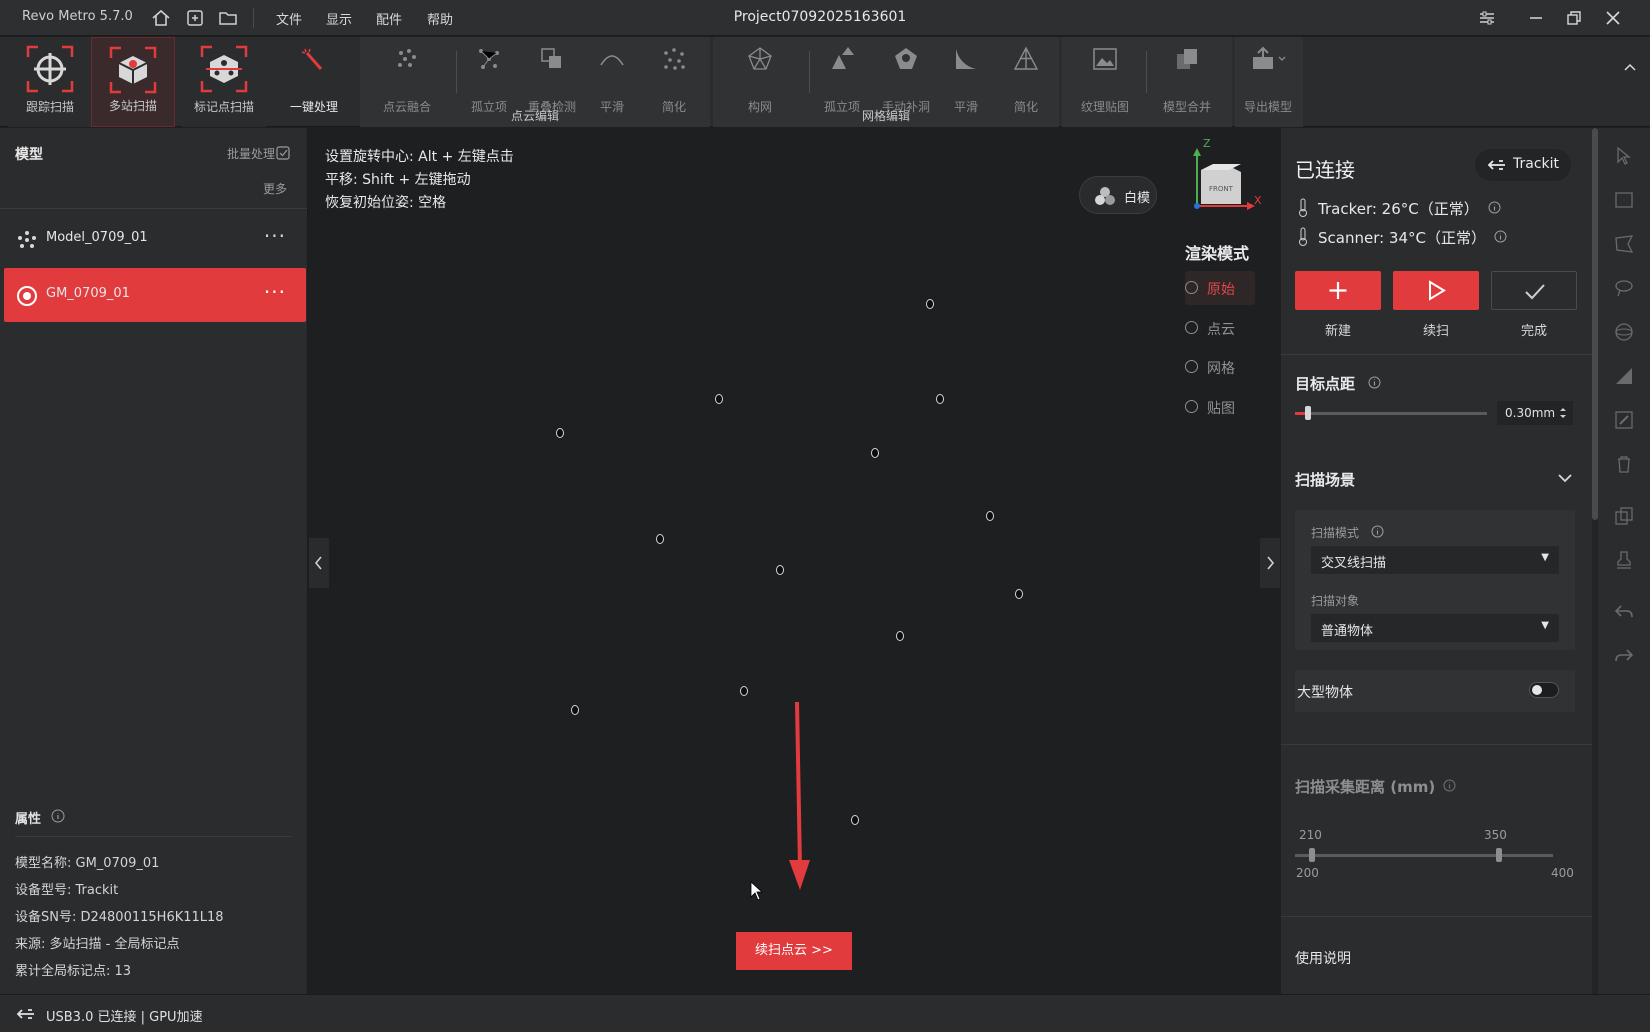  Describe the element at coordinates (1424, 855) in the screenshot. I see `scan-distance-slider` at that location.